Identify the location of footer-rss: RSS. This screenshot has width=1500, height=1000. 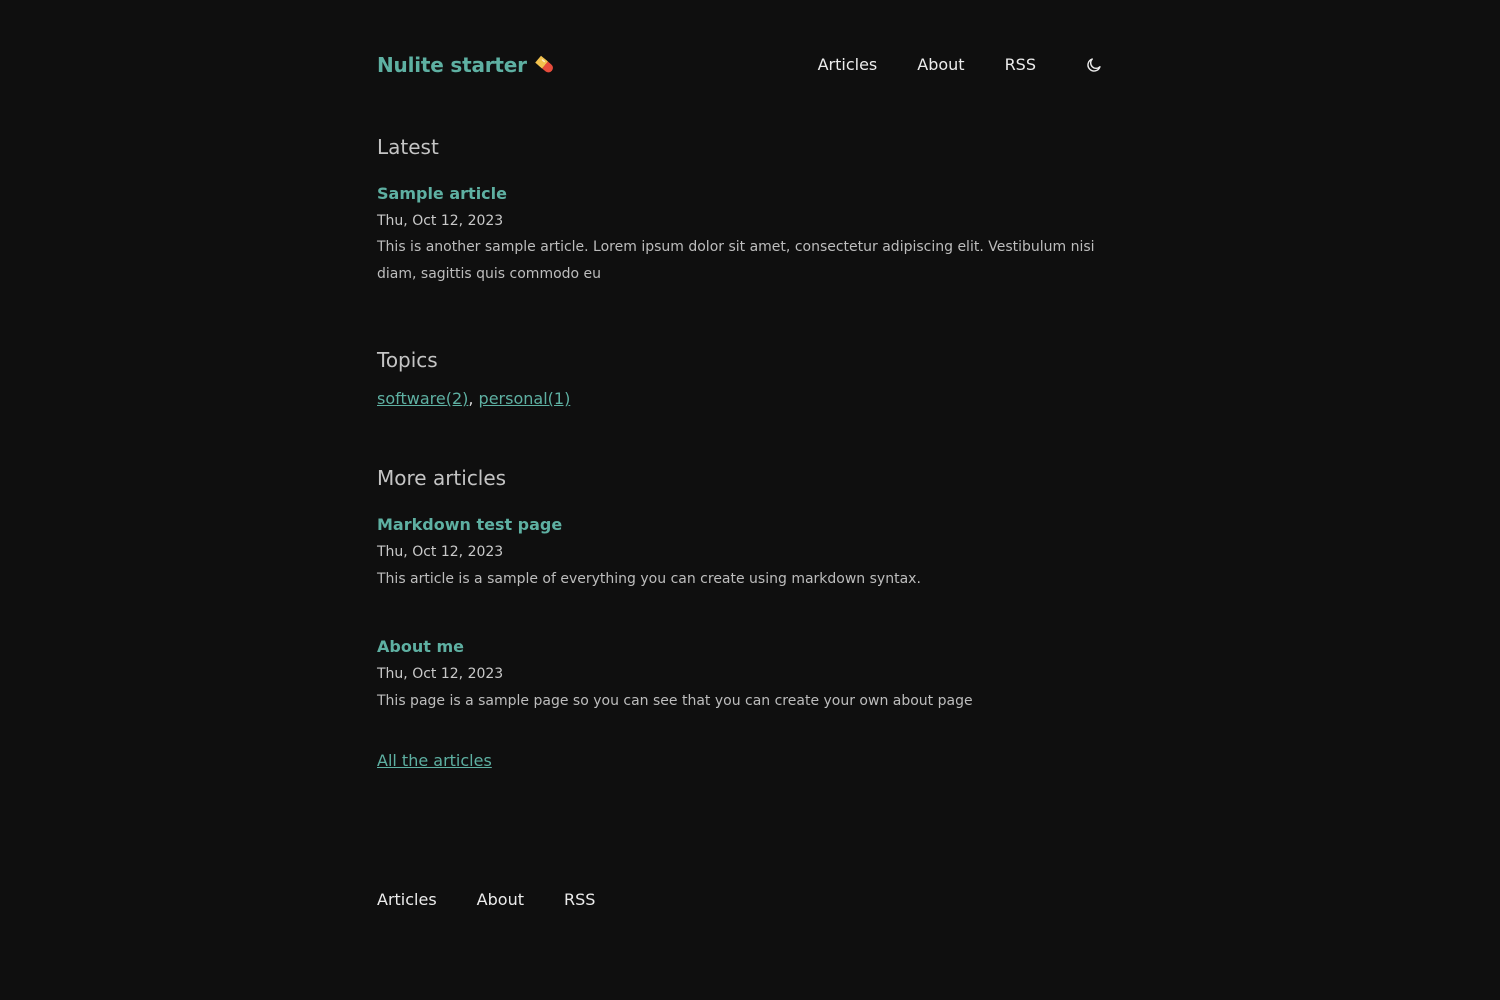
(579, 899).